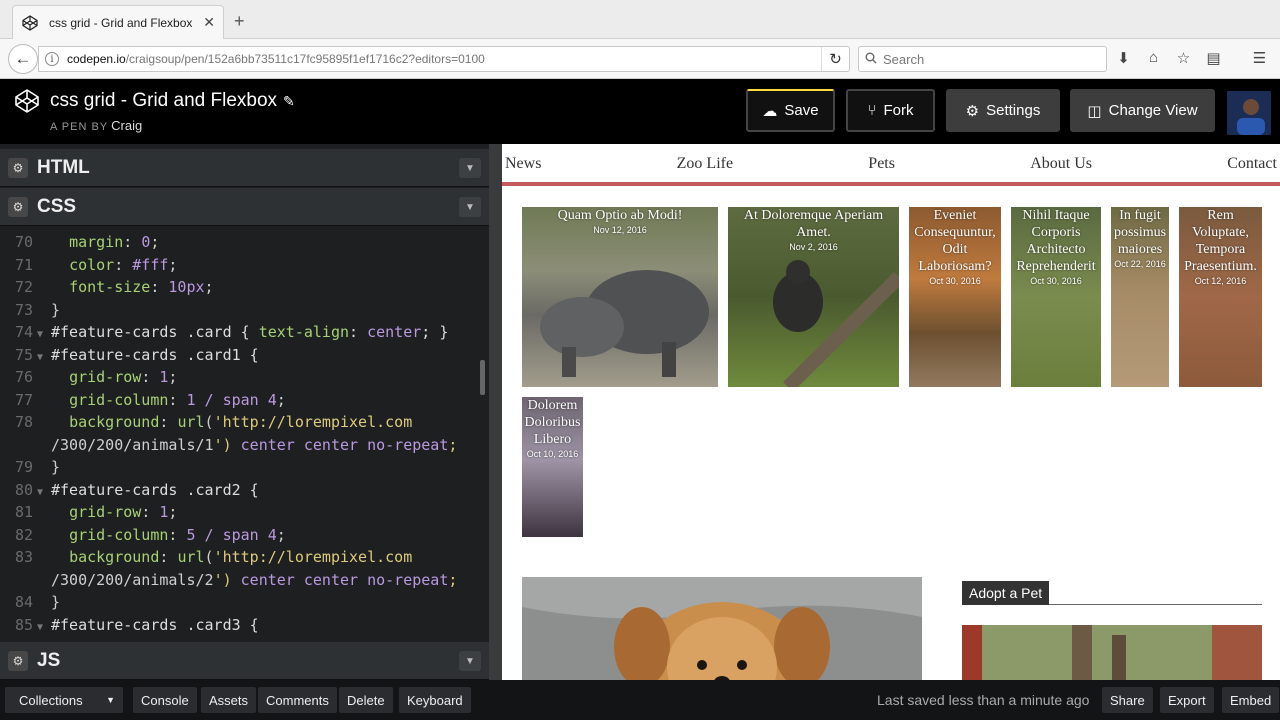  What do you see at coordinates (872, 110) in the screenshot?
I see `fork-icon: ⑂` at bounding box center [872, 110].